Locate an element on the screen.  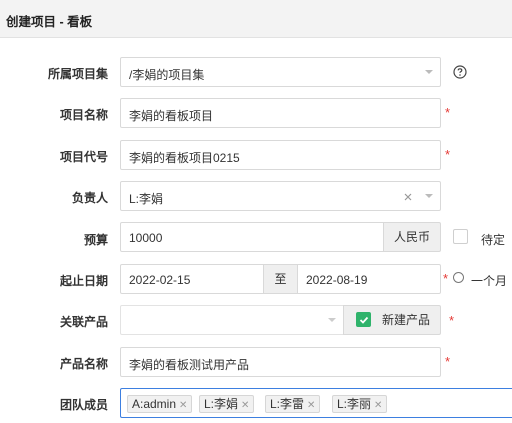
date-separator: 至 is located at coordinates (280, 279).